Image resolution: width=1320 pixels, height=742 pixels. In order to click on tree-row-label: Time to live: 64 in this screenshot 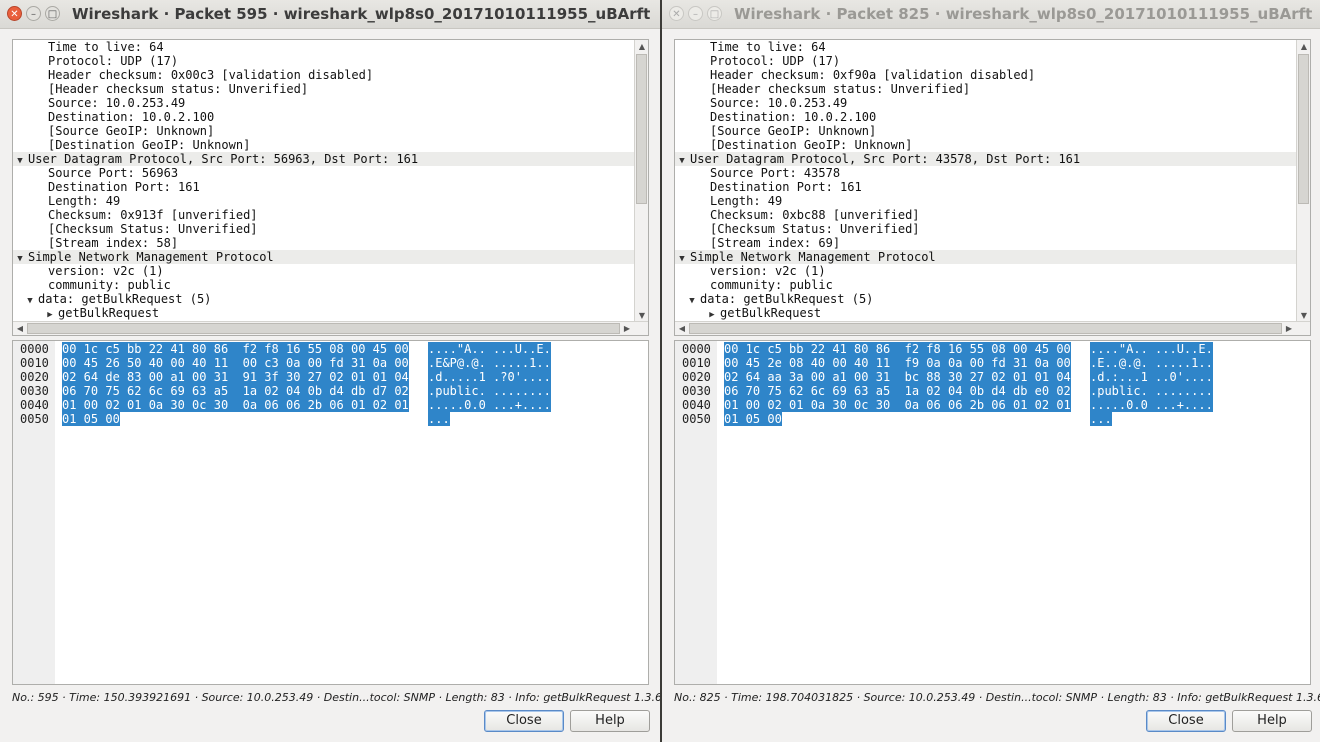, I will do `click(106, 47)`.